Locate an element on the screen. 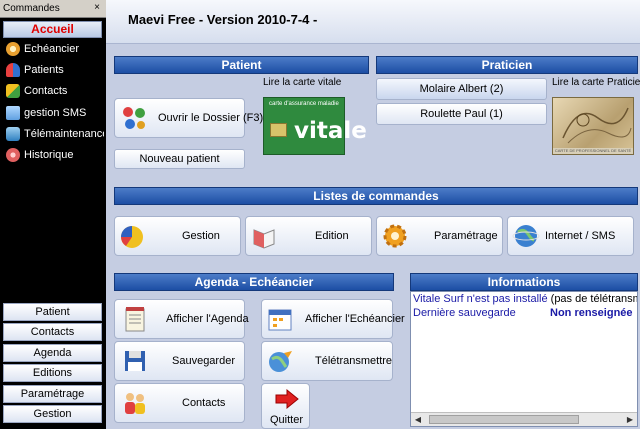 The image size is (640, 429). gestion-group-button: Gestion is located at coordinates (52, 414).